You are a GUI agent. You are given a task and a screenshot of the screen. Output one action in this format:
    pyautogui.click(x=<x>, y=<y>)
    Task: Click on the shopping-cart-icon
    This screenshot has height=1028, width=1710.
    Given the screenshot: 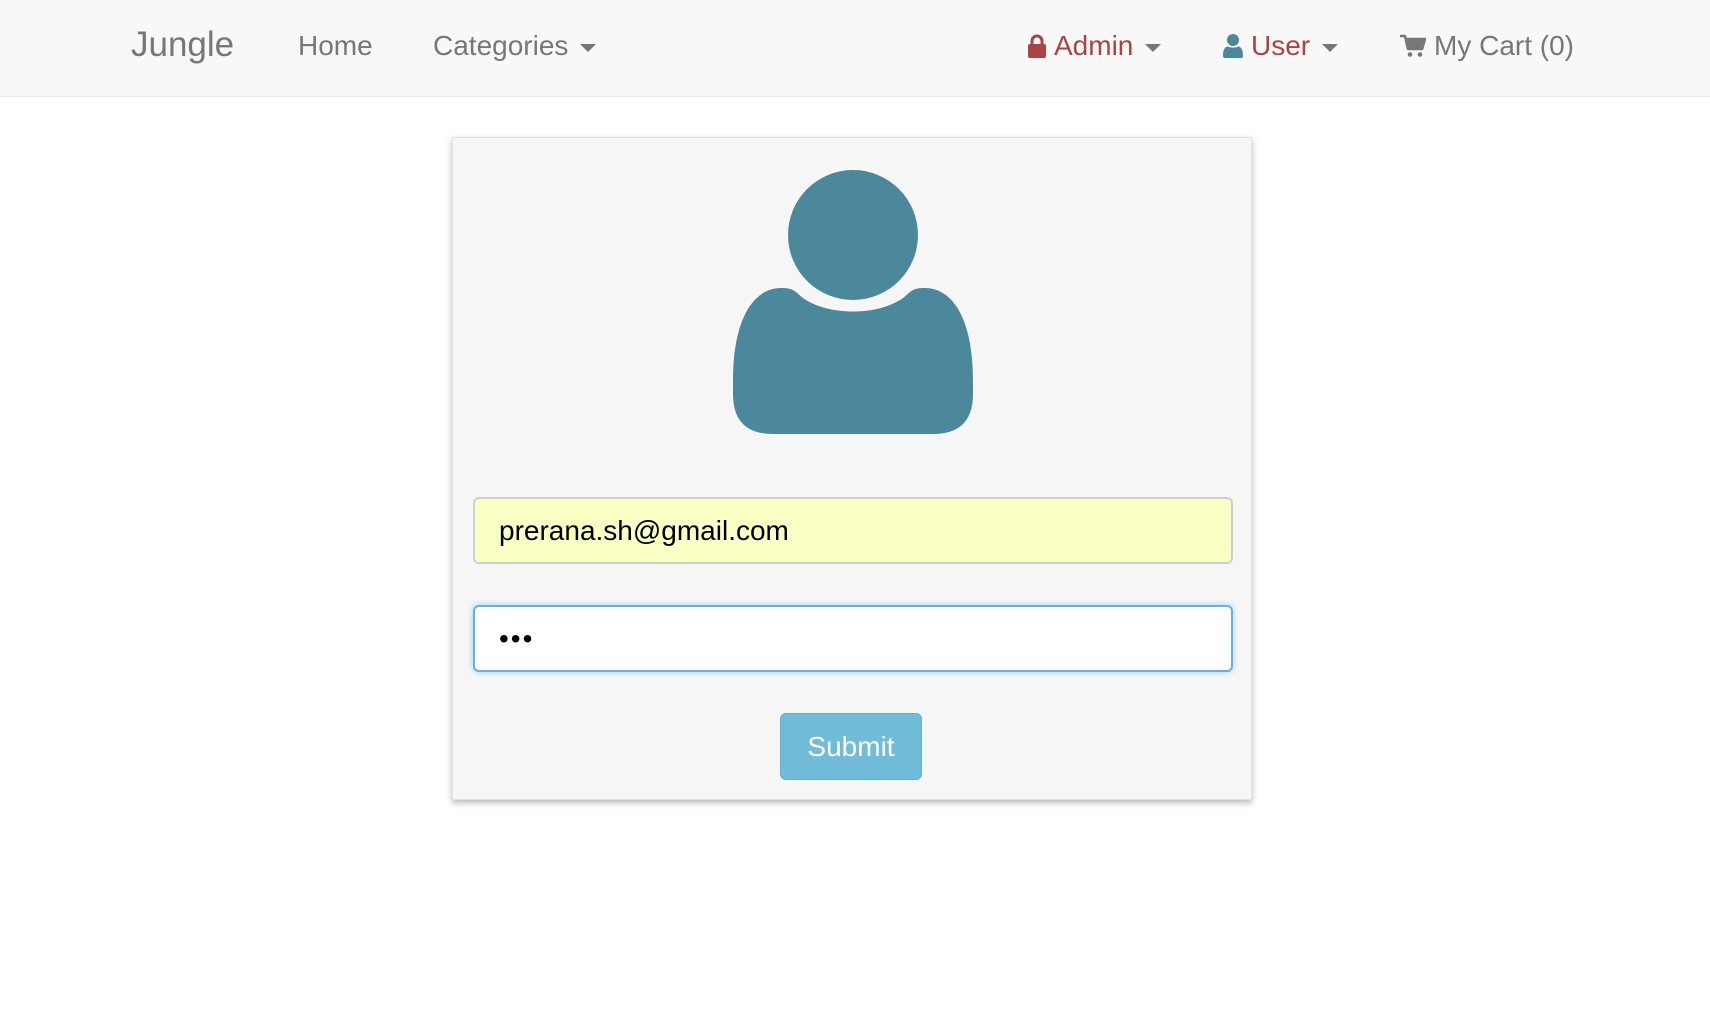 What is the action you would take?
    pyautogui.click(x=1413, y=46)
    